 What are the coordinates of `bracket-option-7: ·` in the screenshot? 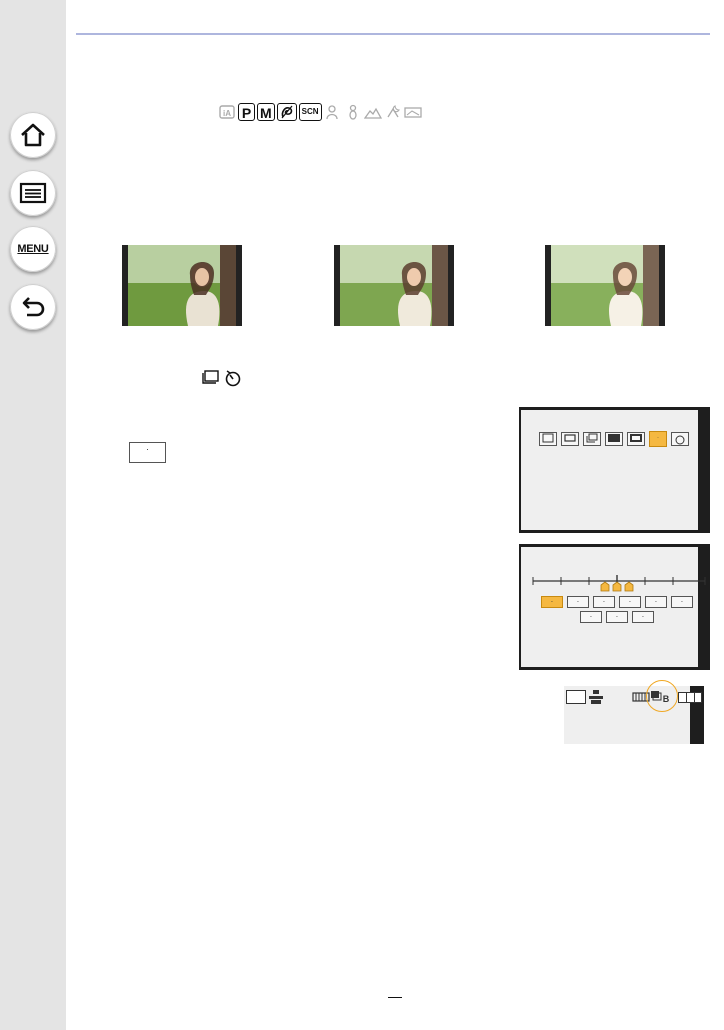 It's located at (591, 617).